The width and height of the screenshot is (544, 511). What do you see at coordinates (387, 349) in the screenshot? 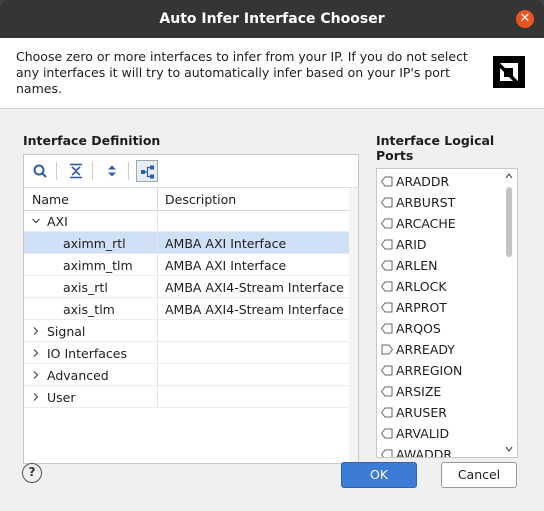
I see `port-in-icon` at bounding box center [387, 349].